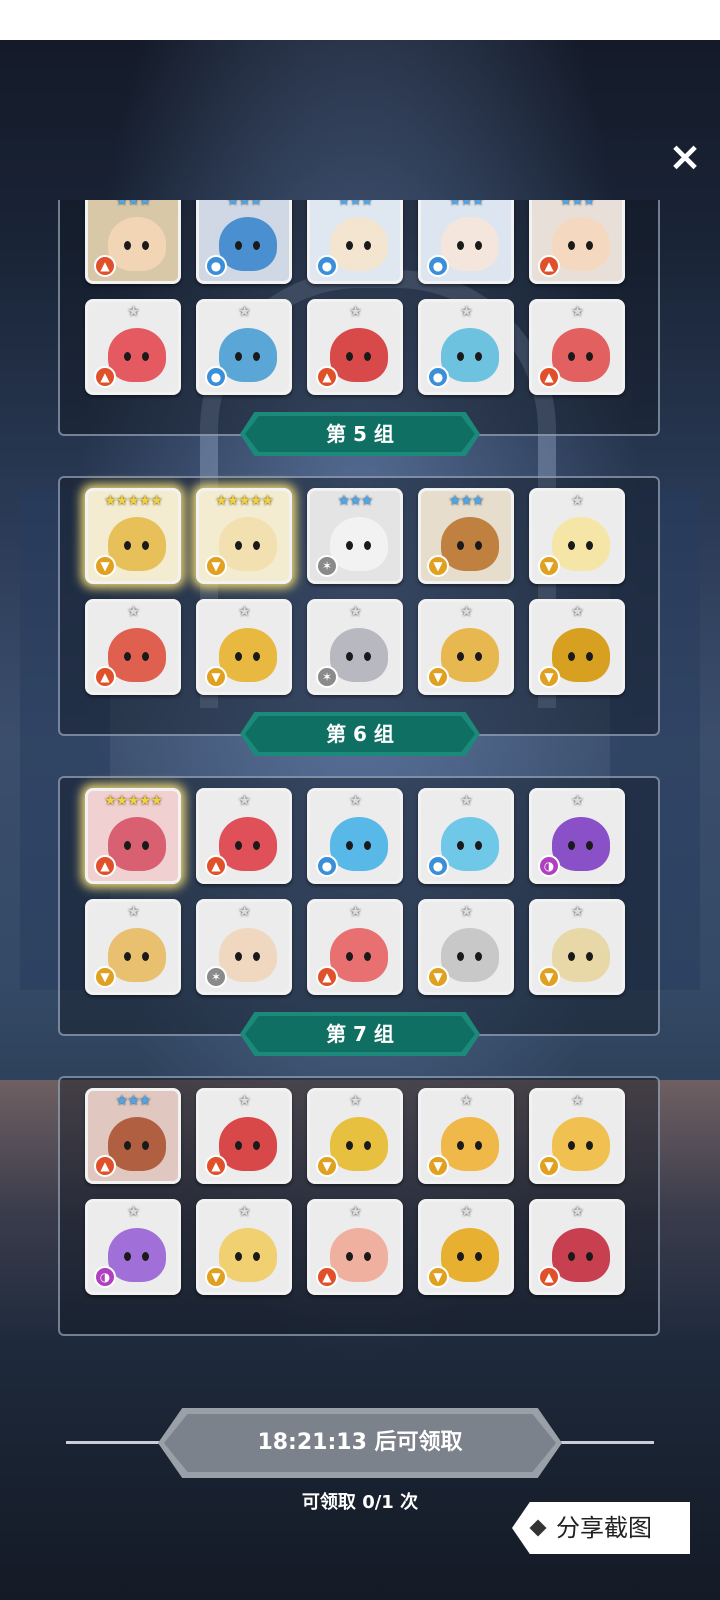 Image resolution: width=720 pixels, height=1600 pixels. I want to click on group-card: ★★★★★ ▼ ★★★★★ ▼ ★★★ ✶ ★★★ ▼ ★ ▼ ★ ▲ ★ ▼ ★ ✶ ★ ▼ ★ ▼, so click(359, 606).